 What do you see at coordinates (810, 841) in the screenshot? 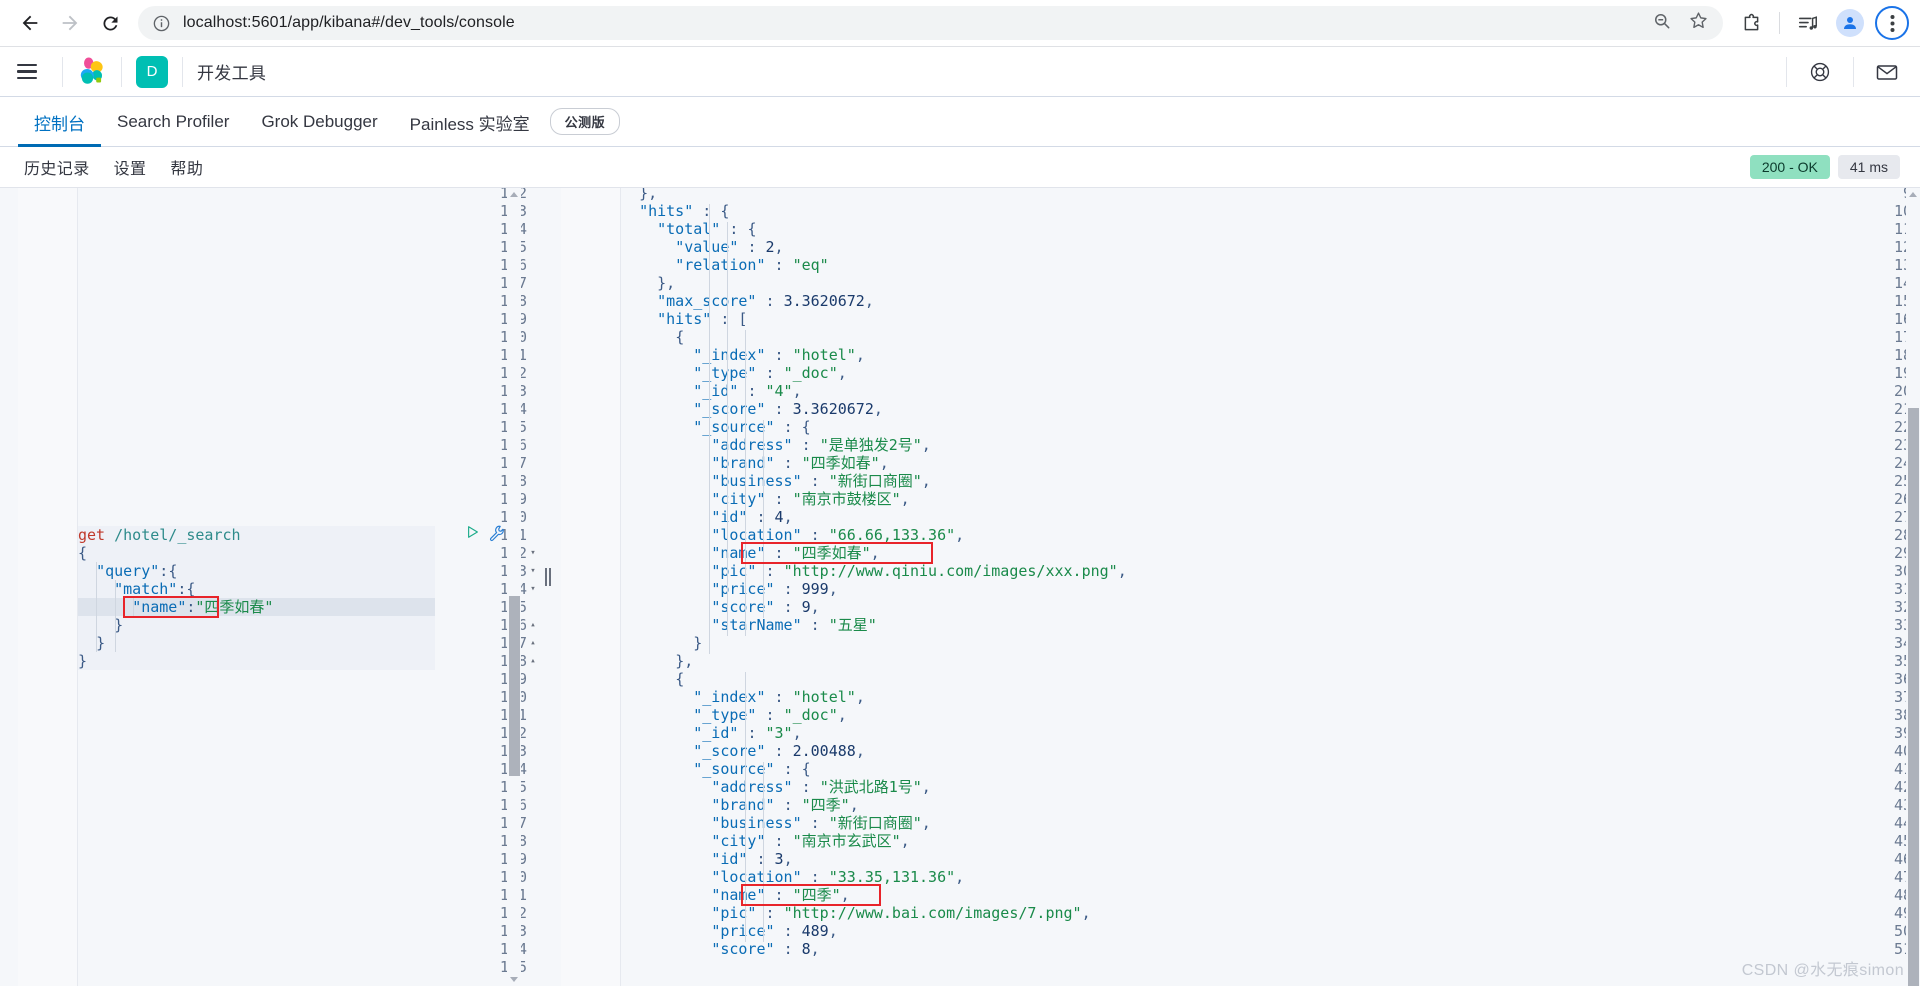
I see `code-line: "city" : "南京市玄武区",` at bounding box center [810, 841].